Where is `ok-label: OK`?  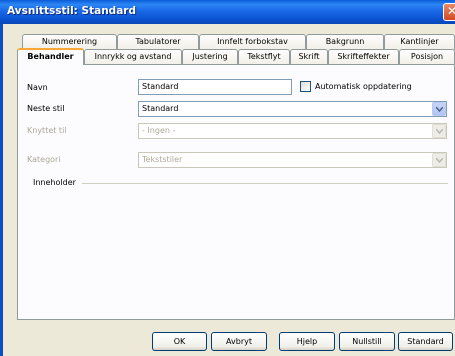 ok-label: OK is located at coordinates (179, 341).